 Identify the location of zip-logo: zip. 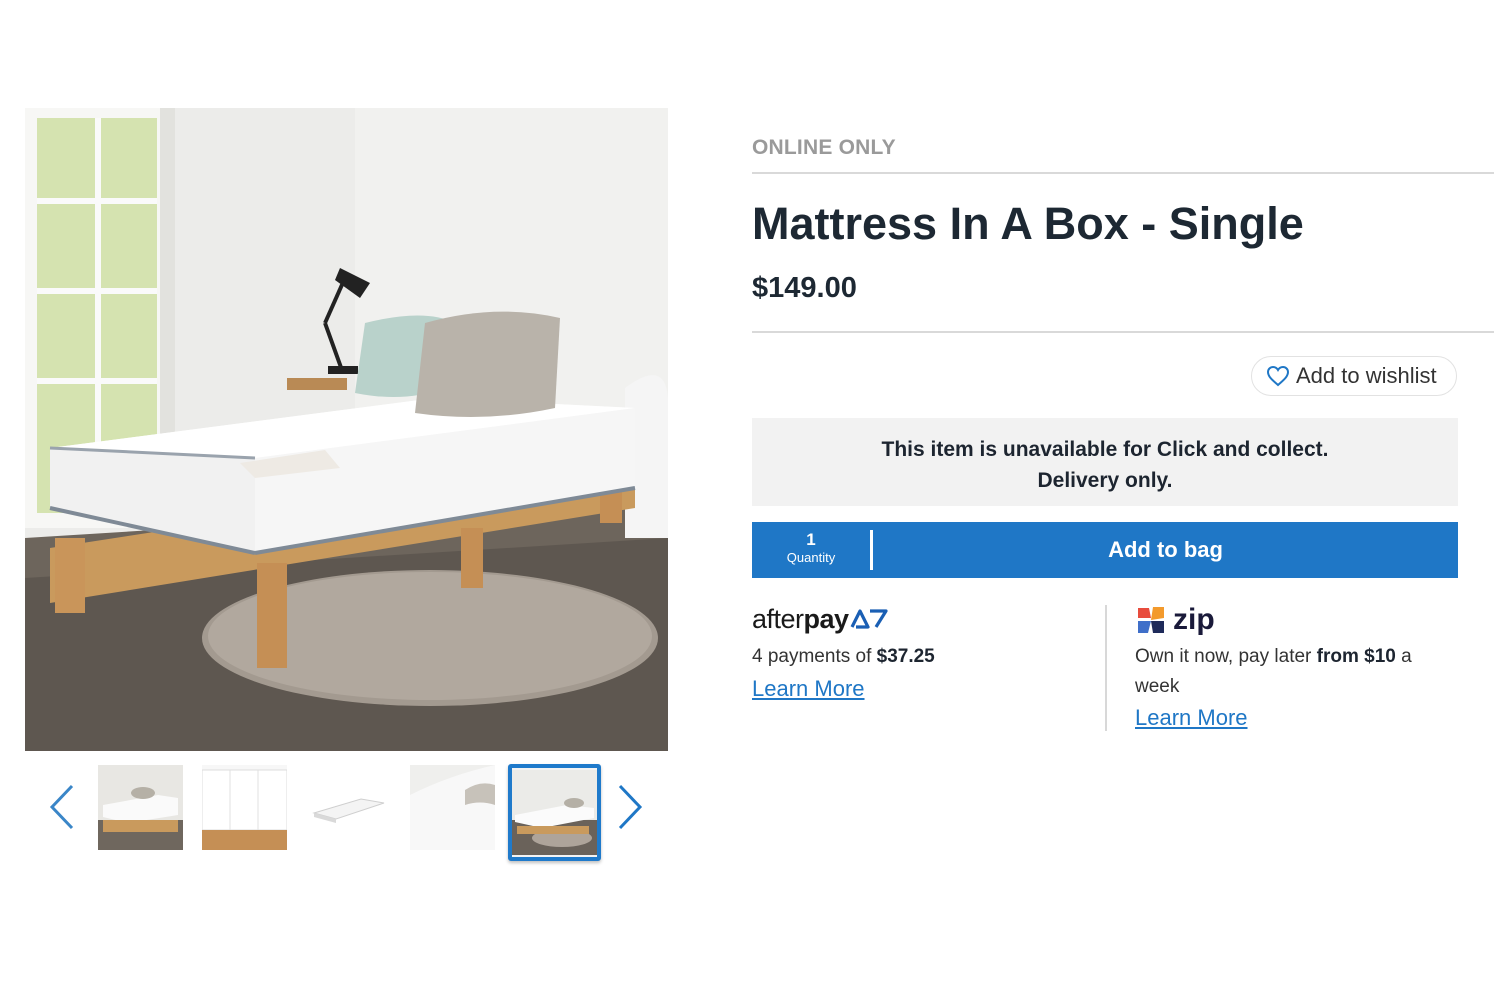
(1175, 620).